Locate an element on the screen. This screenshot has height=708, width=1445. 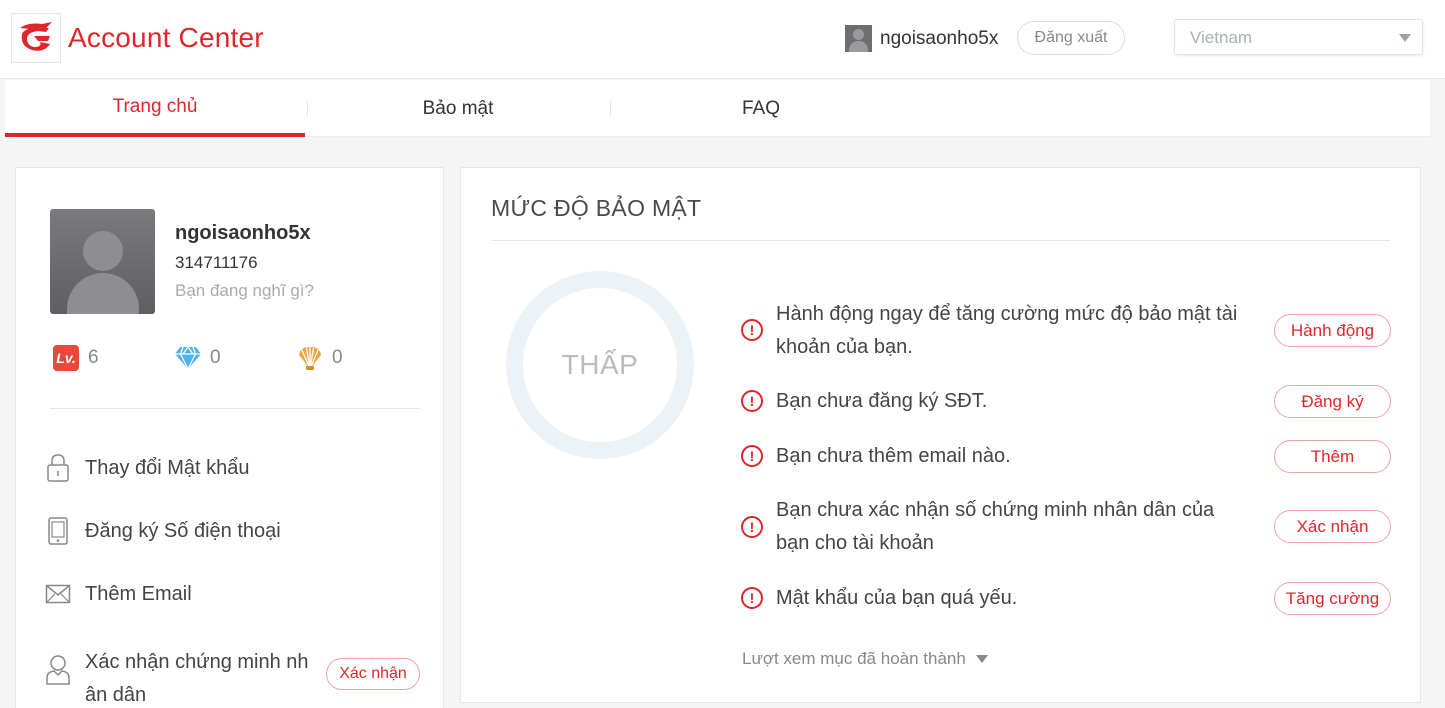
phone-icon is located at coordinates (58, 531).